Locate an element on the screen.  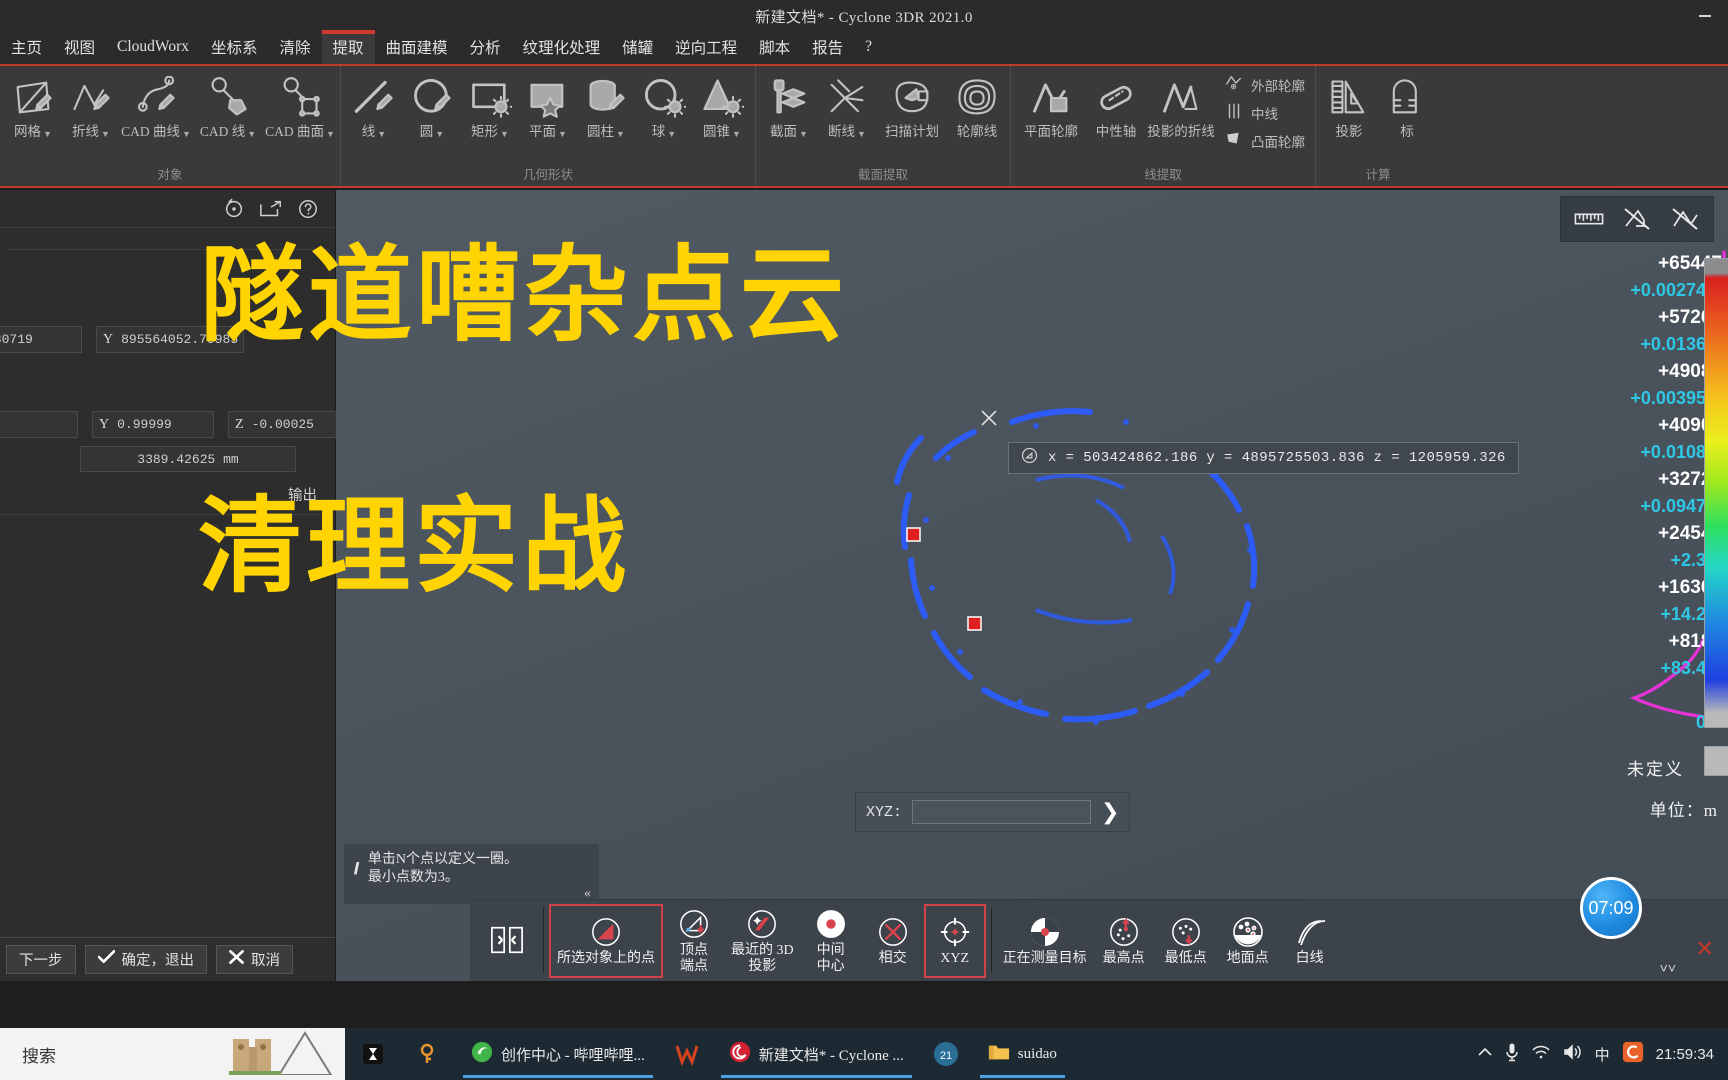
snap-item-measuring-target-icon: 正在测量目标 is located at coordinates (1045, 941).